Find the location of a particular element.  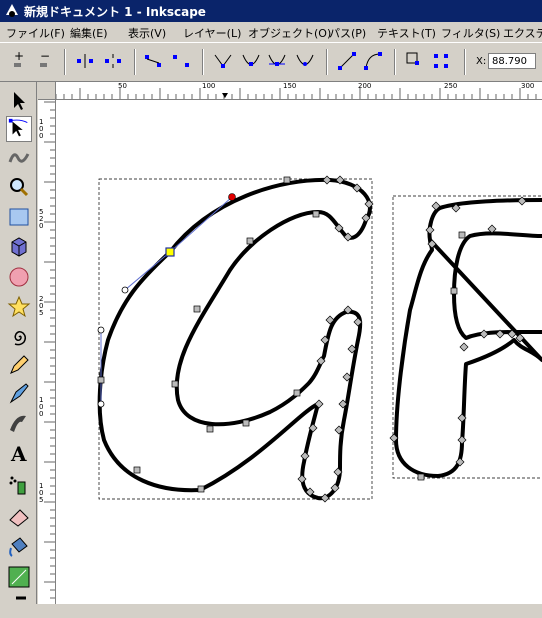

vertical-ruler-ticks is located at coordinates (49, 350).